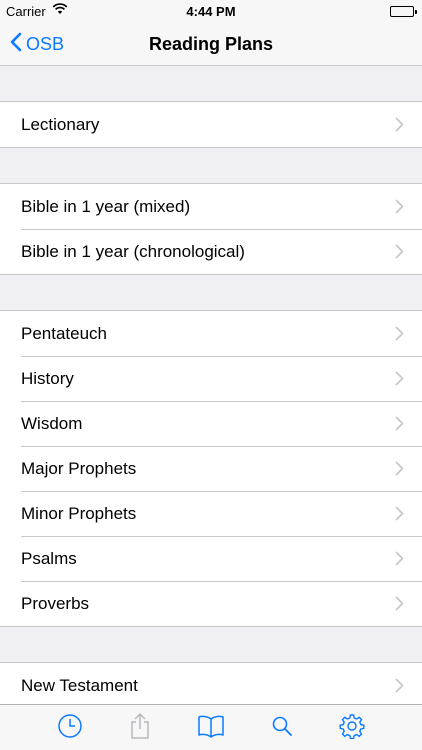 The height and width of the screenshot is (750, 422). I want to click on search-tab, so click(282, 728).